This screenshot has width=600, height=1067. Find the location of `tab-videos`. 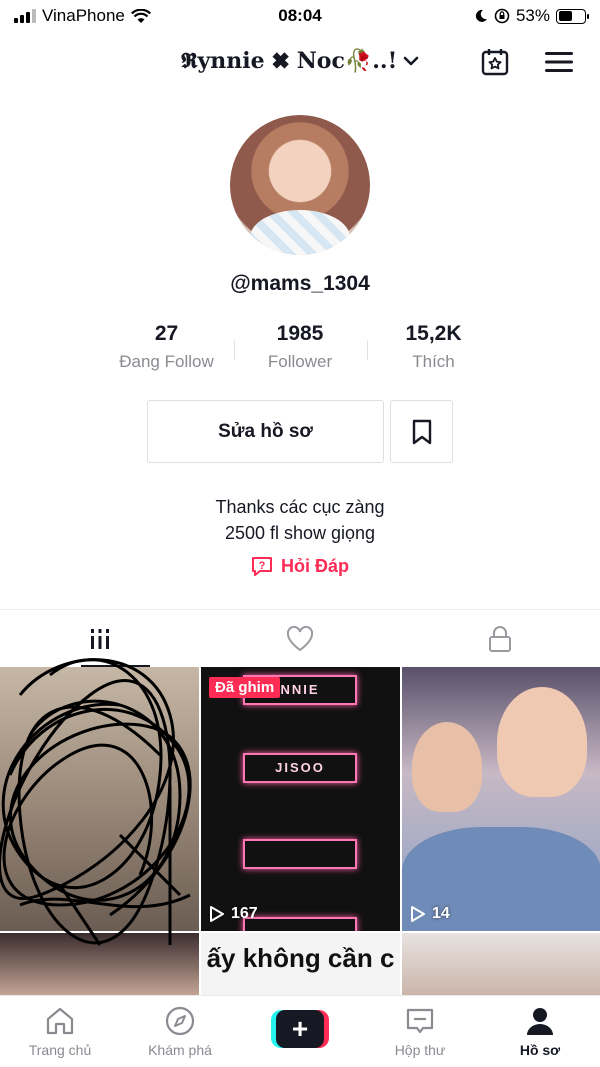

tab-videos is located at coordinates (100, 638).